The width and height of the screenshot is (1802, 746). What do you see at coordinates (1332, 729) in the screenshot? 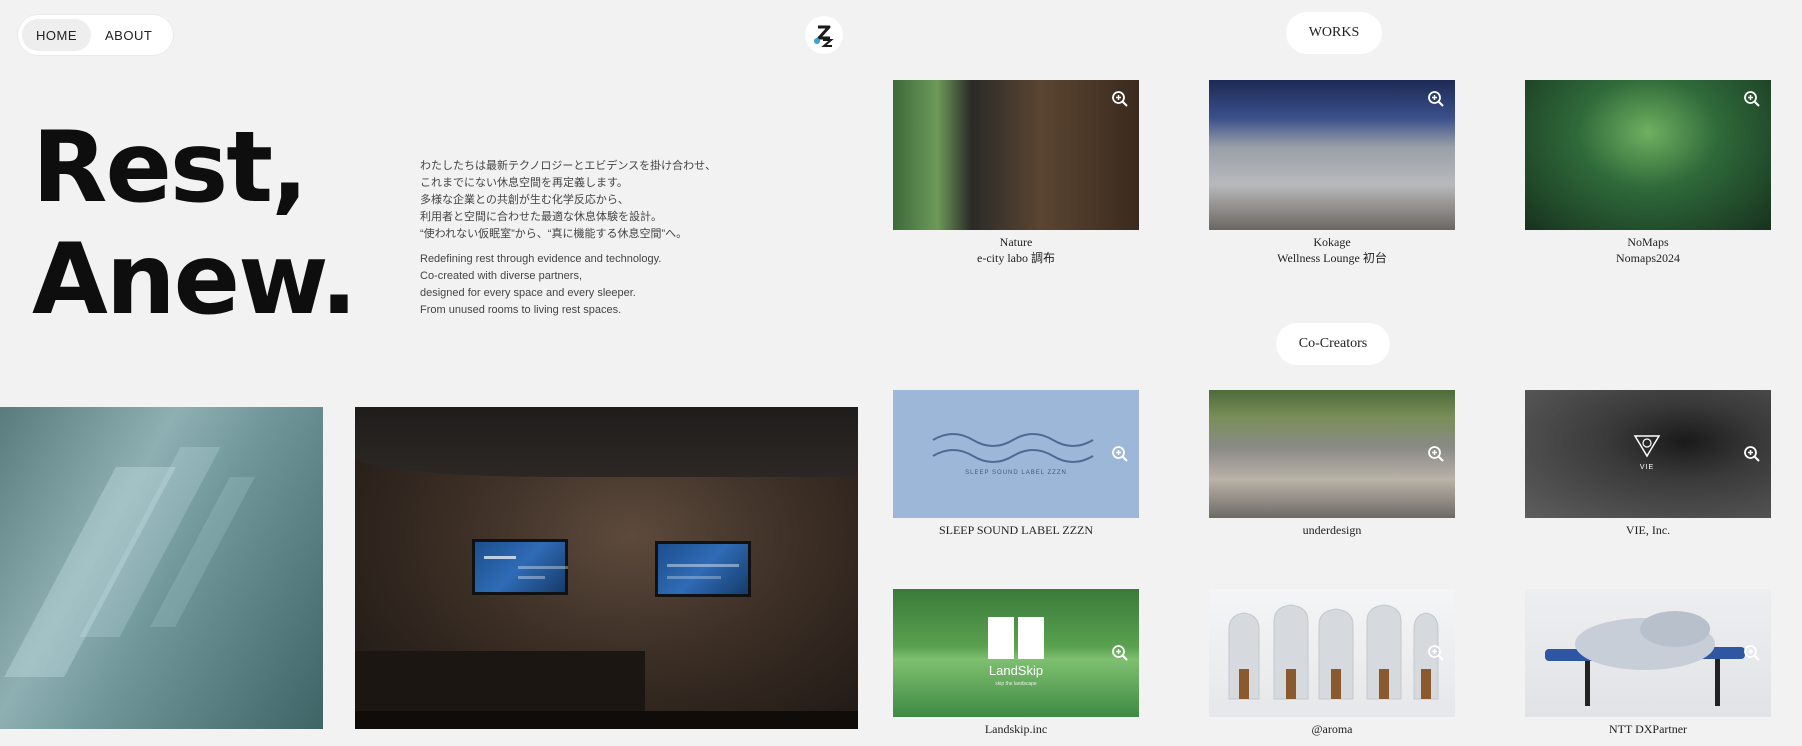
I see `cocreator-caption: @aroma` at bounding box center [1332, 729].